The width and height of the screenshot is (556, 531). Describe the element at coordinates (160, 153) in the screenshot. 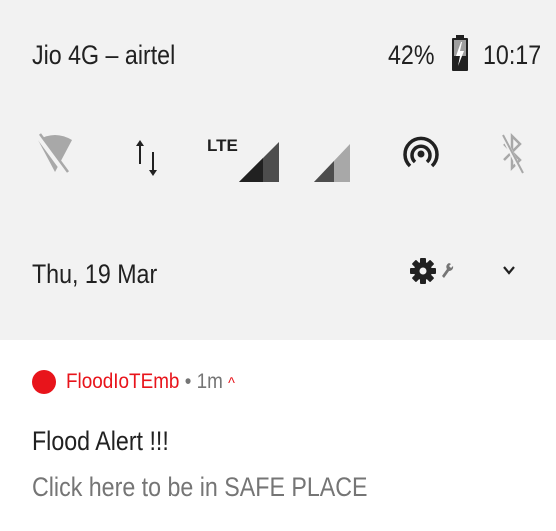

I see `mobile-data-tile` at that location.